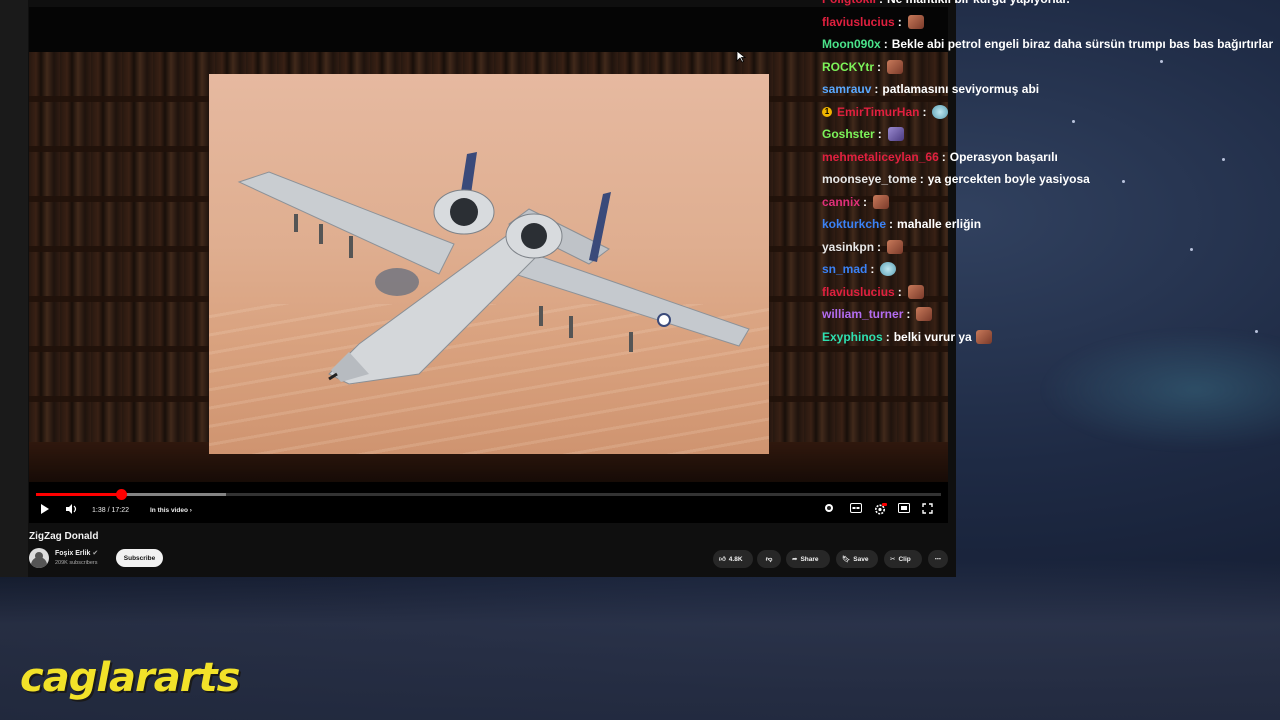 The height and width of the screenshot is (720, 1280). Describe the element at coordinates (869, 179) in the screenshot. I see `chat-username: moonseye_tome` at that location.